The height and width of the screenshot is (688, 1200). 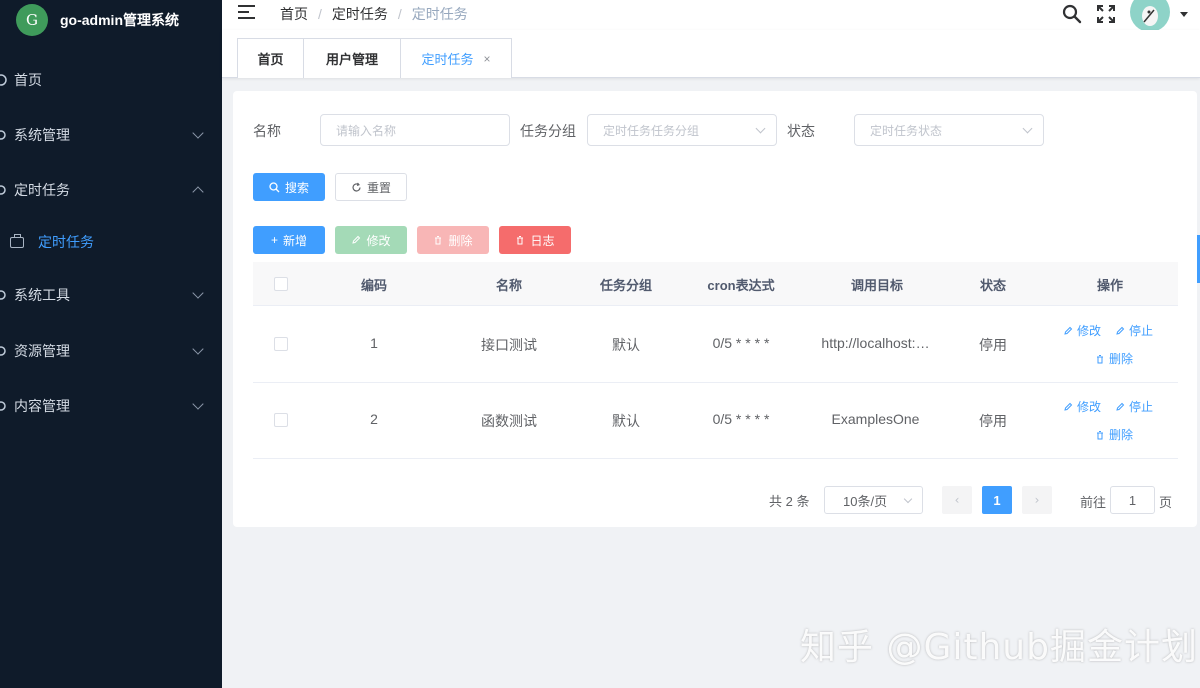 I want to click on content-icon, so click(x=3, y=406).